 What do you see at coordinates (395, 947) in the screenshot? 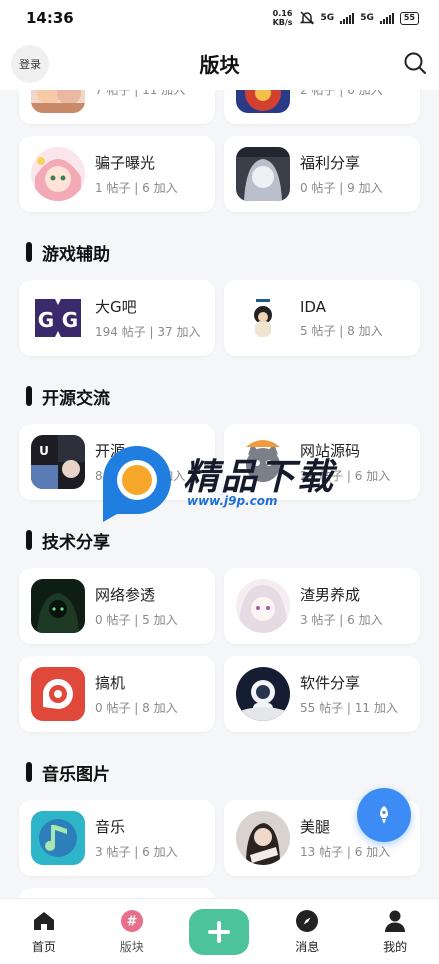
I see `nav-profile-label: 我的` at bounding box center [395, 947].